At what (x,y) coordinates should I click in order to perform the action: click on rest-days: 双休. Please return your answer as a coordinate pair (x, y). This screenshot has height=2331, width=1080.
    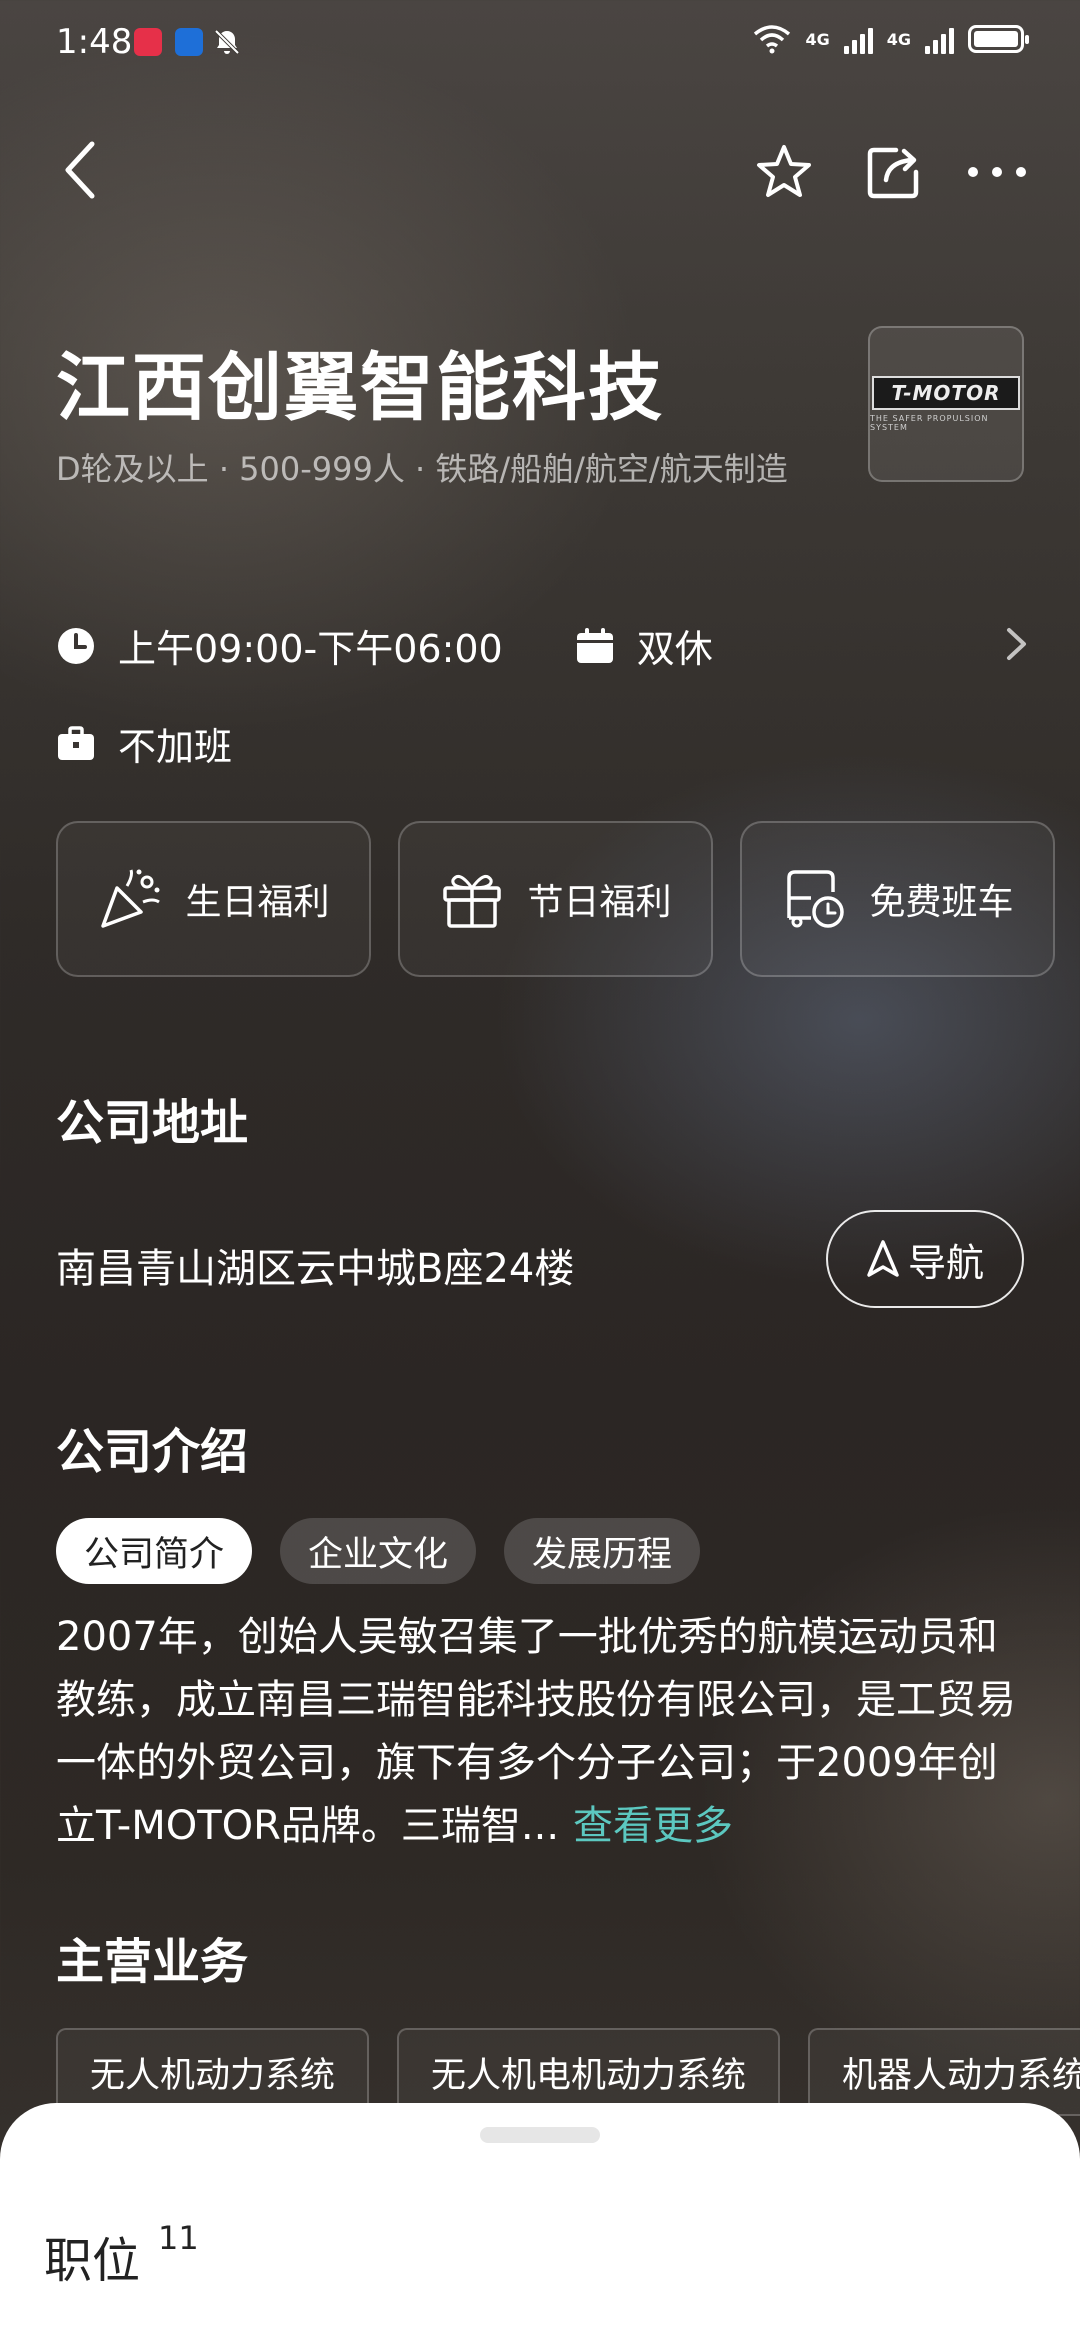
    Looking at the image, I should click on (674, 649).